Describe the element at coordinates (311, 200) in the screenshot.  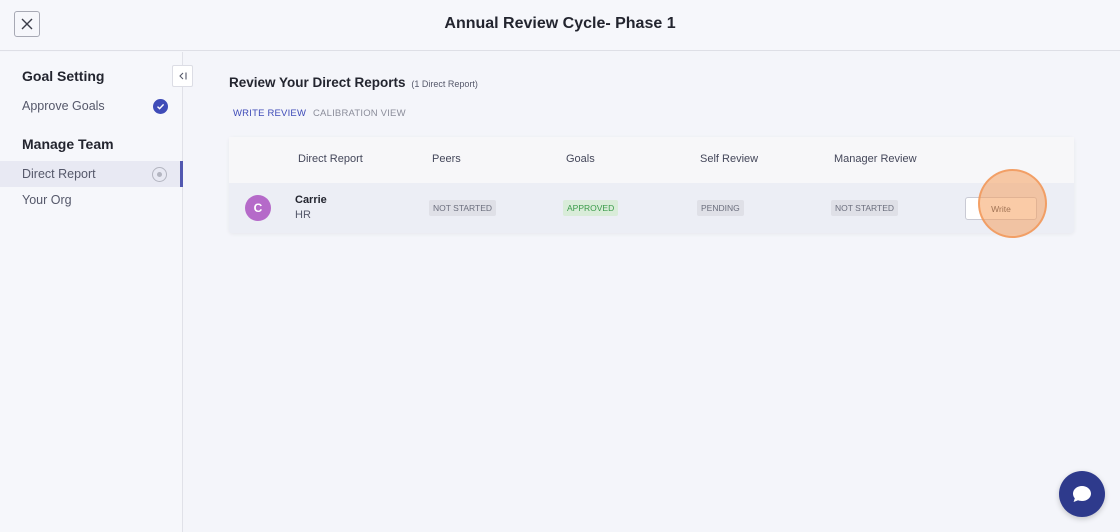
I see `employee-name: Carrie` at that location.